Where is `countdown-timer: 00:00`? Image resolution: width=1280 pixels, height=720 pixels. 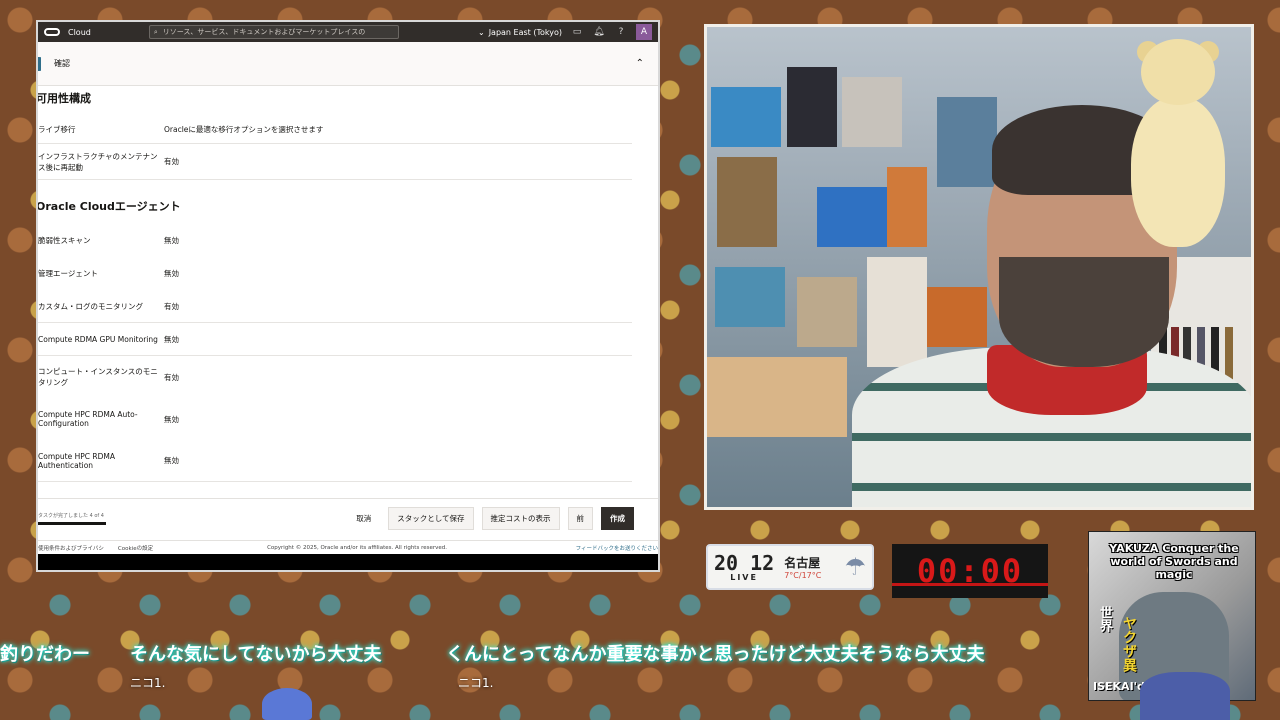 countdown-timer: 00:00 is located at coordinates (970, 571).